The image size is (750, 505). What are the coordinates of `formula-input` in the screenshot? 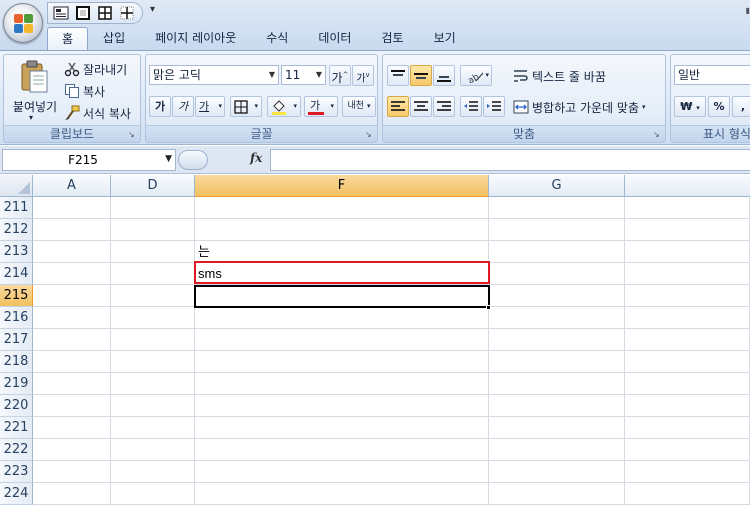 It's located at (510, 160).